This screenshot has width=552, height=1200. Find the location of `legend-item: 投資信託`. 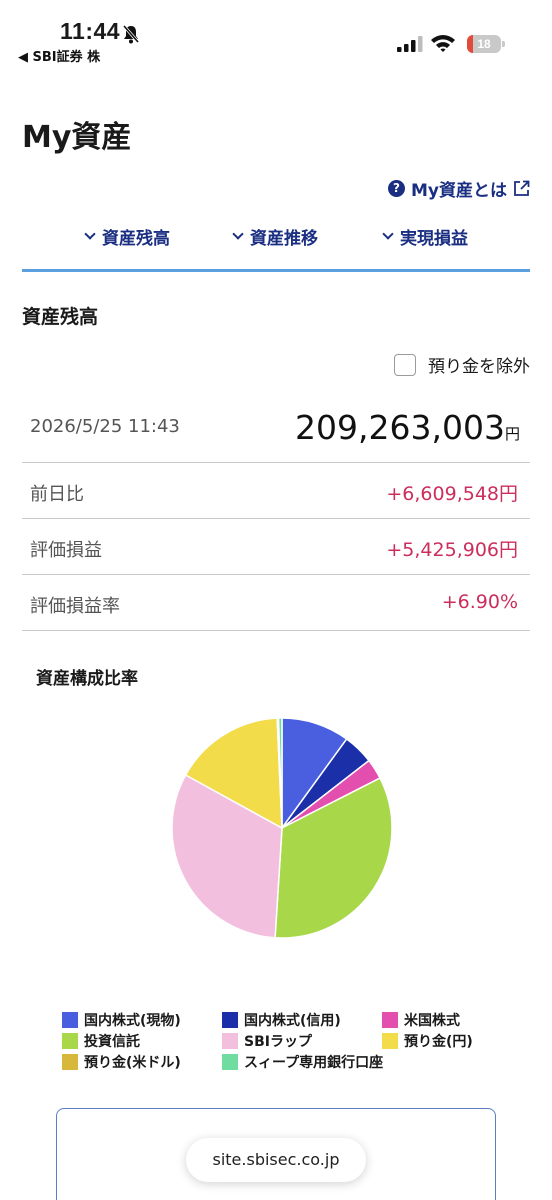

legend-item: 投資信託 is located at coordinates (101, 1041).